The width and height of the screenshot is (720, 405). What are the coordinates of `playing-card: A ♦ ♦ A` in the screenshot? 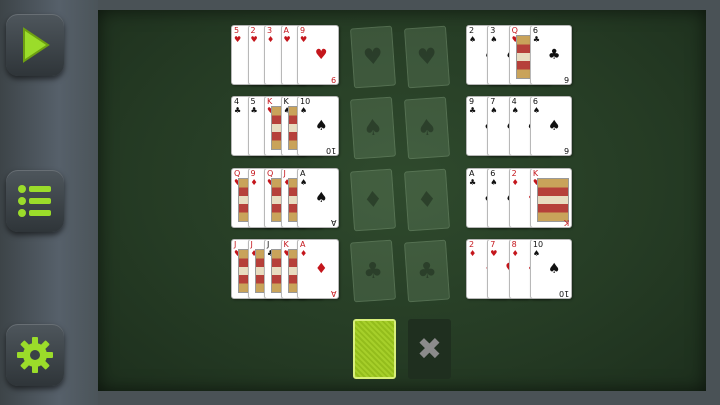 It's located at (318, 269).